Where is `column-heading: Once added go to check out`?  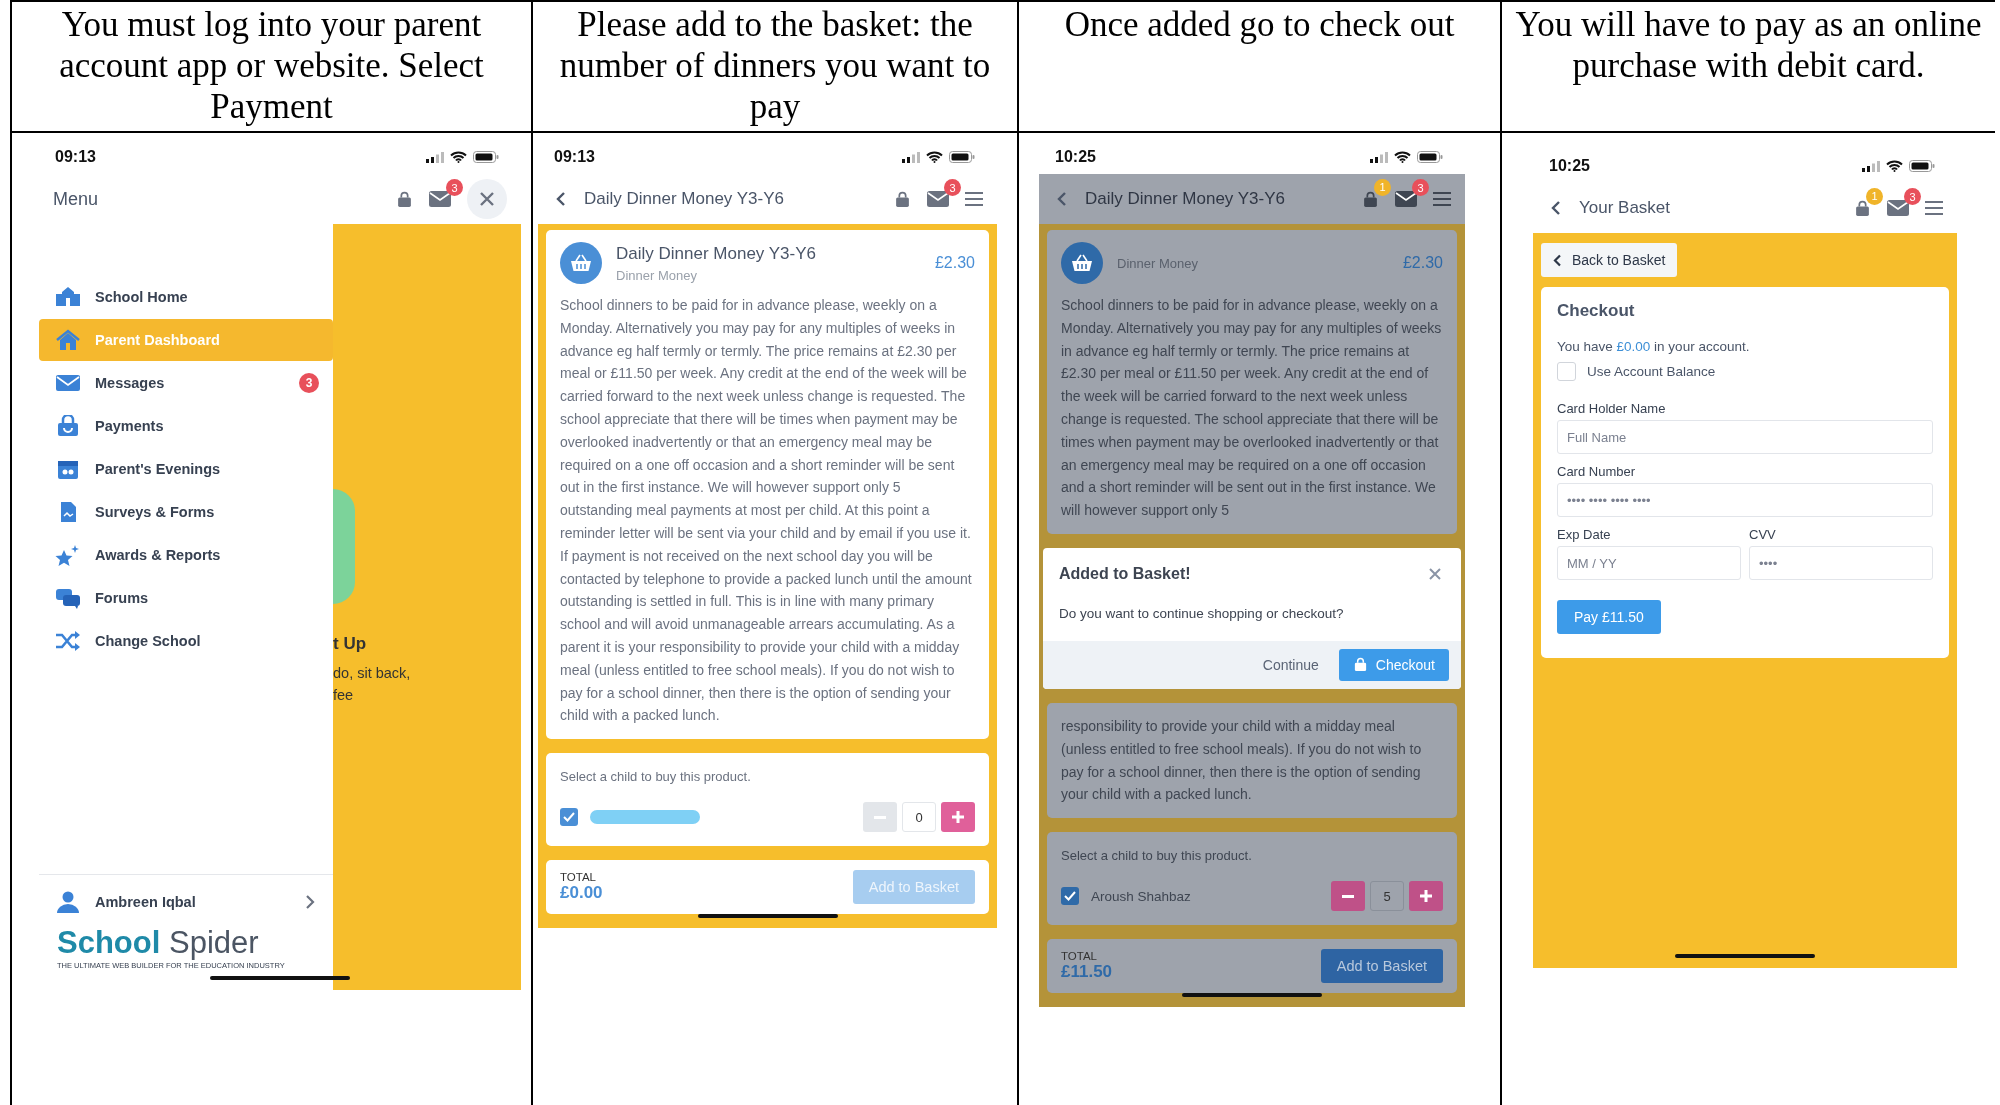
column-heading: Once added go to check out is located at coordinates (1259, 24).